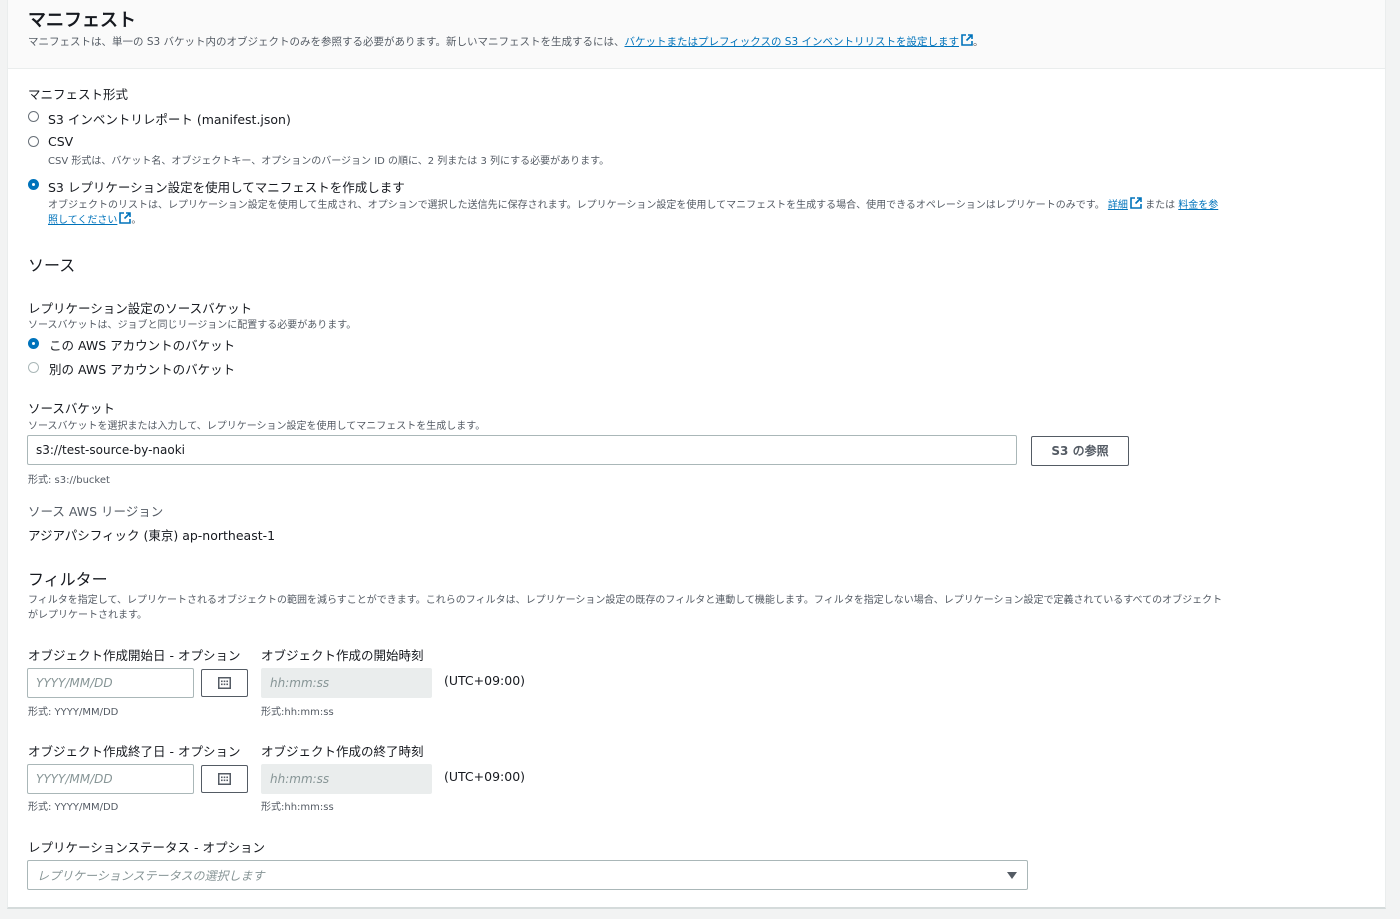 This screenshot has height=919, width=1400. I want to click on start-date-format: 形式: YYYY/MM/DD, so click(73, 712).